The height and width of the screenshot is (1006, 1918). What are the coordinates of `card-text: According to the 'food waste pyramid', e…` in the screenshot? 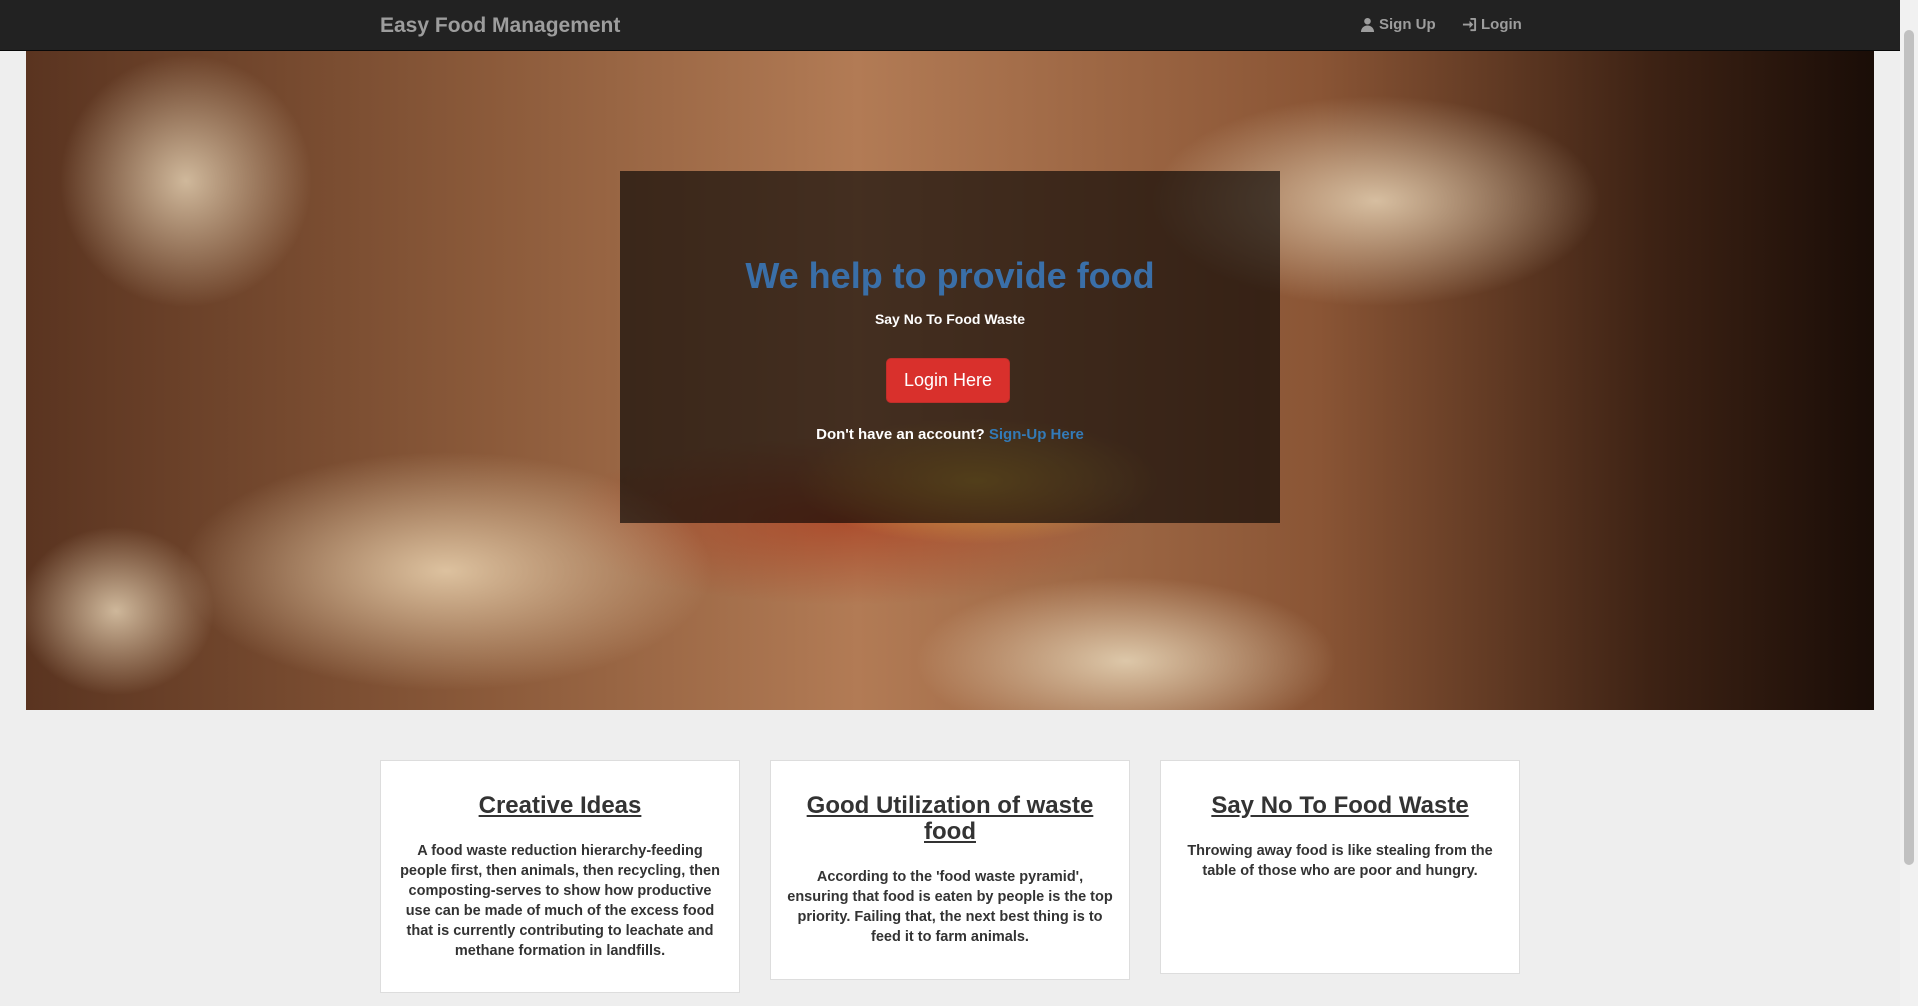 It's located at (950, 907).